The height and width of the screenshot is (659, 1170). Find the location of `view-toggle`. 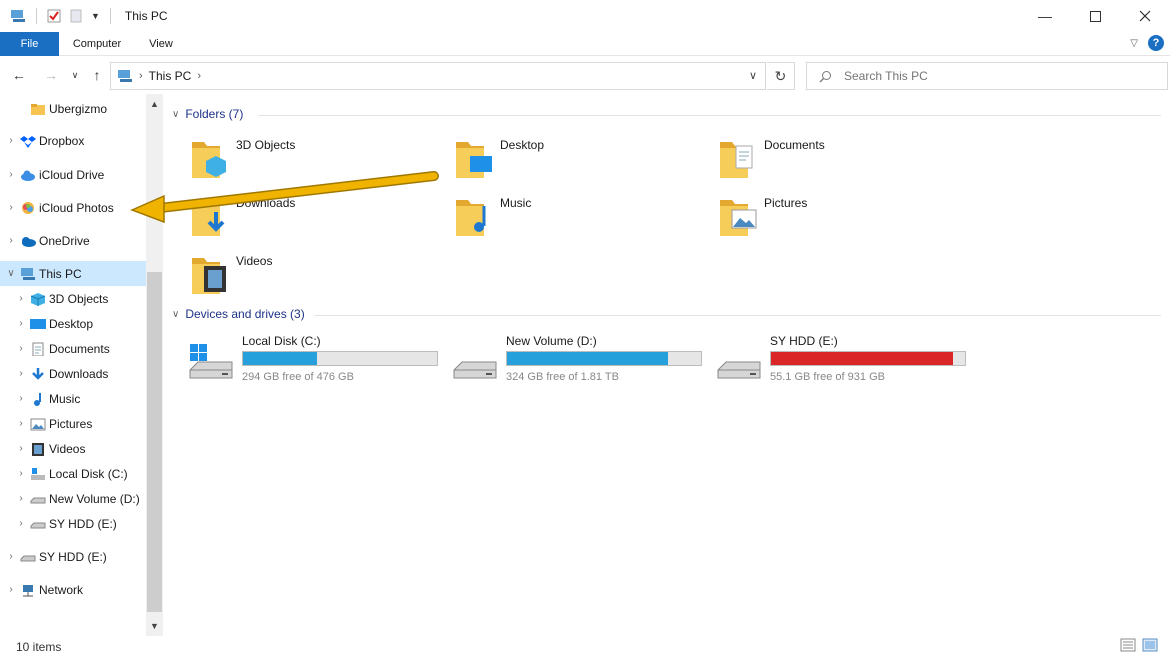

view-toggle is located at coordinates (1139, 645).